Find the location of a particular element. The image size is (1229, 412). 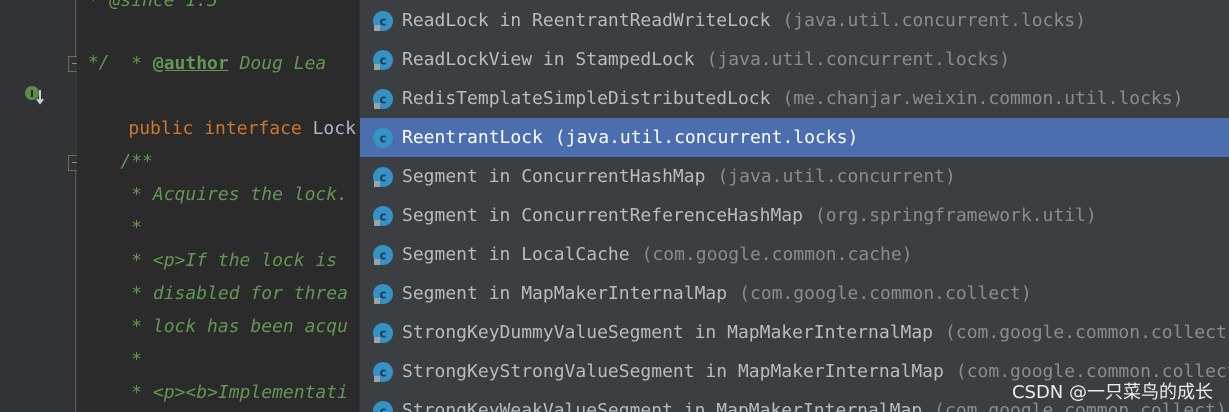

implemented-by-icon: I is located at coordinates (34, 95).